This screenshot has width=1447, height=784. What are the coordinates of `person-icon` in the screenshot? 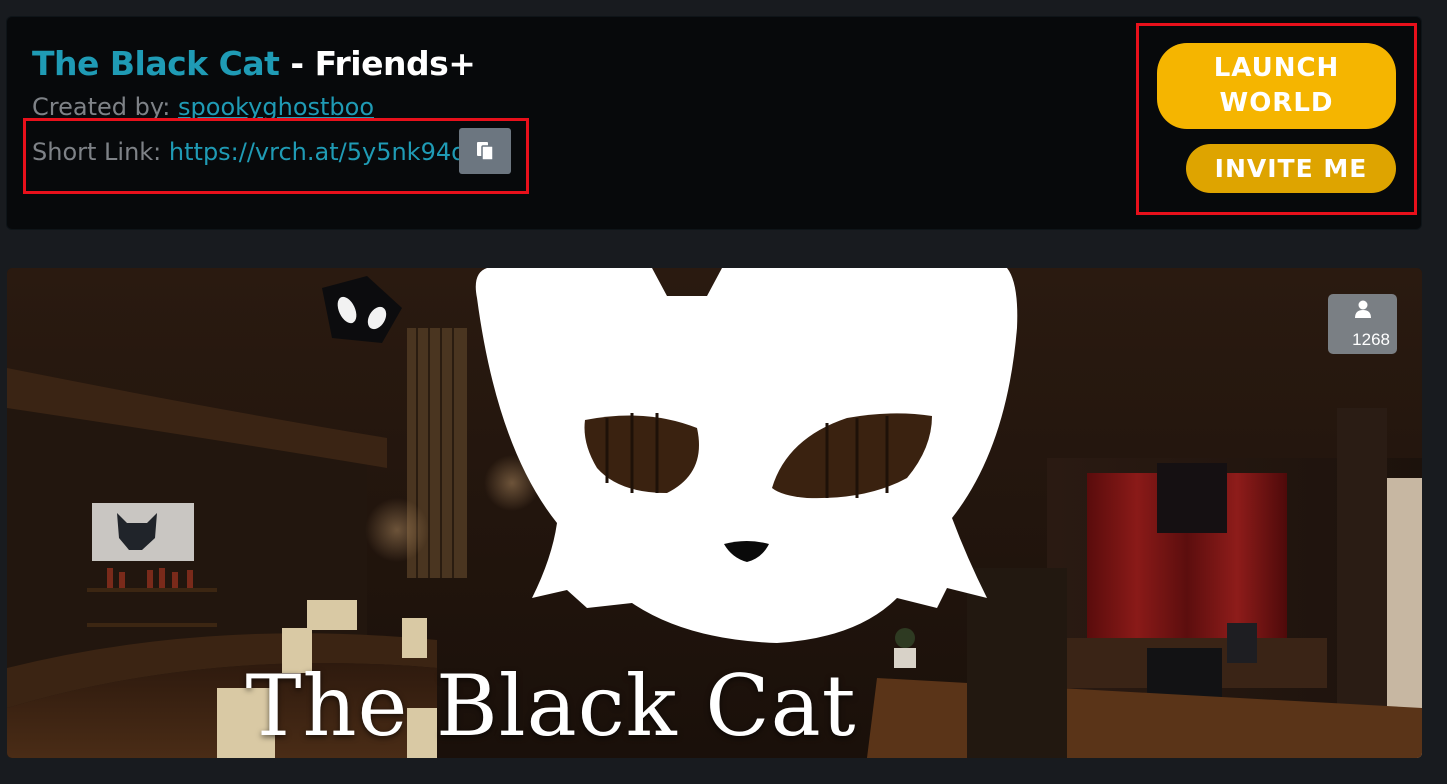 It's located at (1363, 309).